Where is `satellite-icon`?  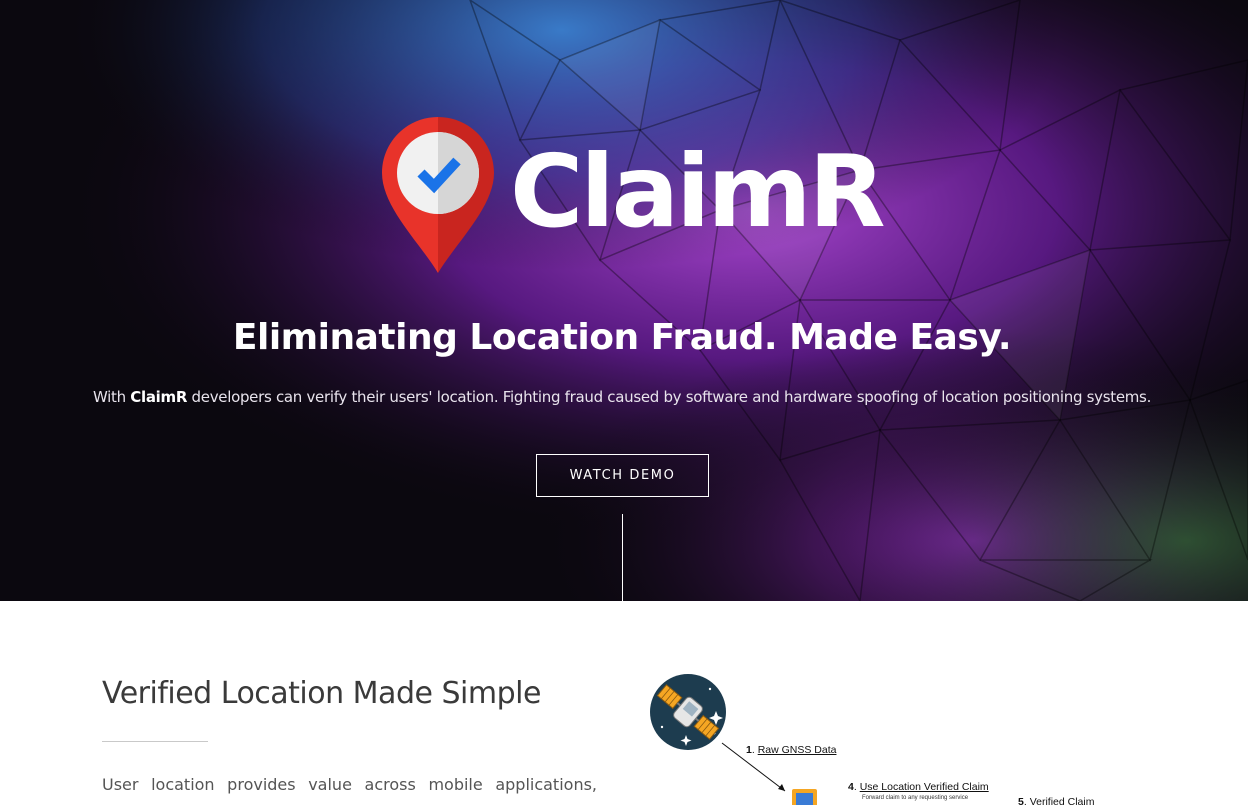 satellite-icon is located at coordinates (688, 712).